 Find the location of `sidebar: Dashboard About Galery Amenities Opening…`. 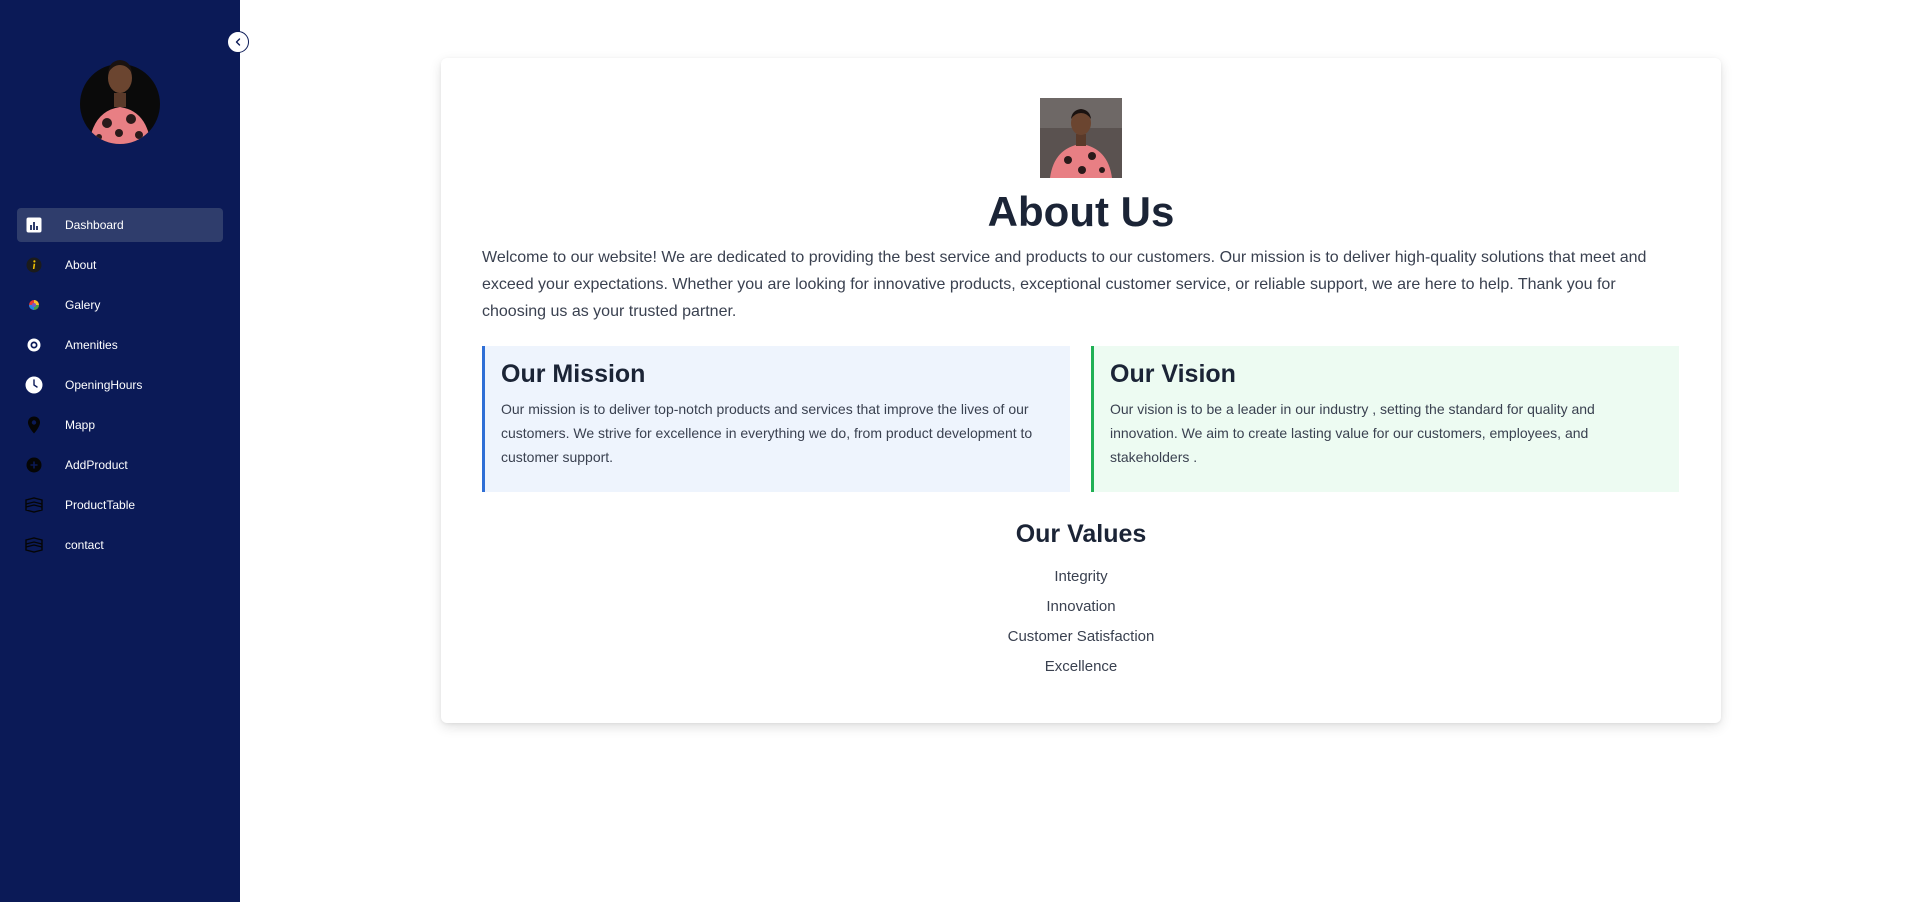

sidebar: Dashboard About Galery Amenities Opening… is located at coordinates (120, 451).